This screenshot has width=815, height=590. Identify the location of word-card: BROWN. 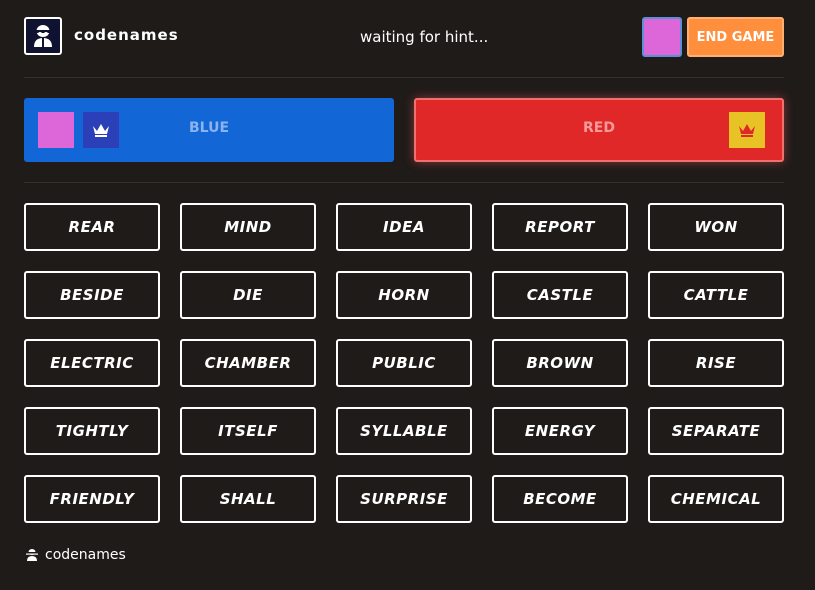
(560, 363).